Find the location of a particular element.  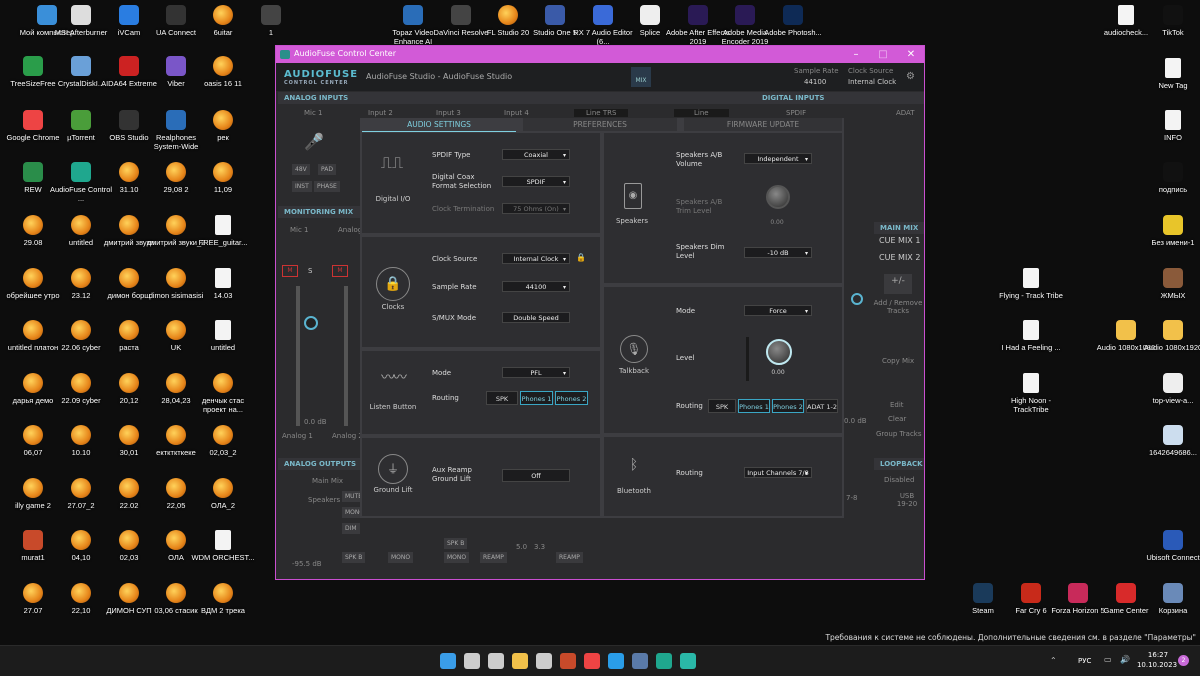

tab-firmware-update: FIRMWARE UPDATE is located at coordinates (763, 124).